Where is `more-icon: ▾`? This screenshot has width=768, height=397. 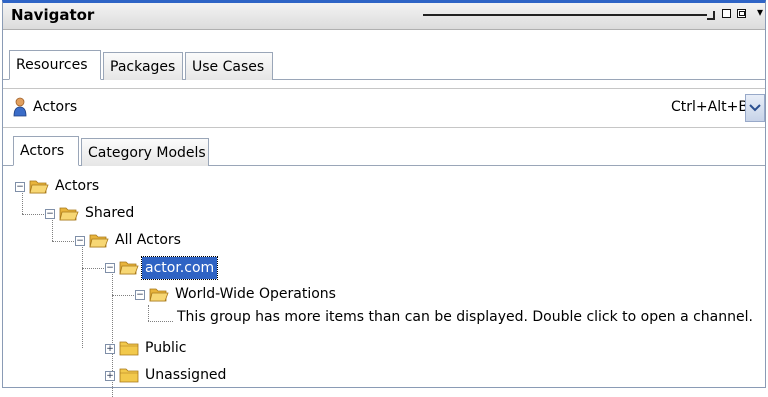 more-icon: ▾ is located at coordinates (760, 12).